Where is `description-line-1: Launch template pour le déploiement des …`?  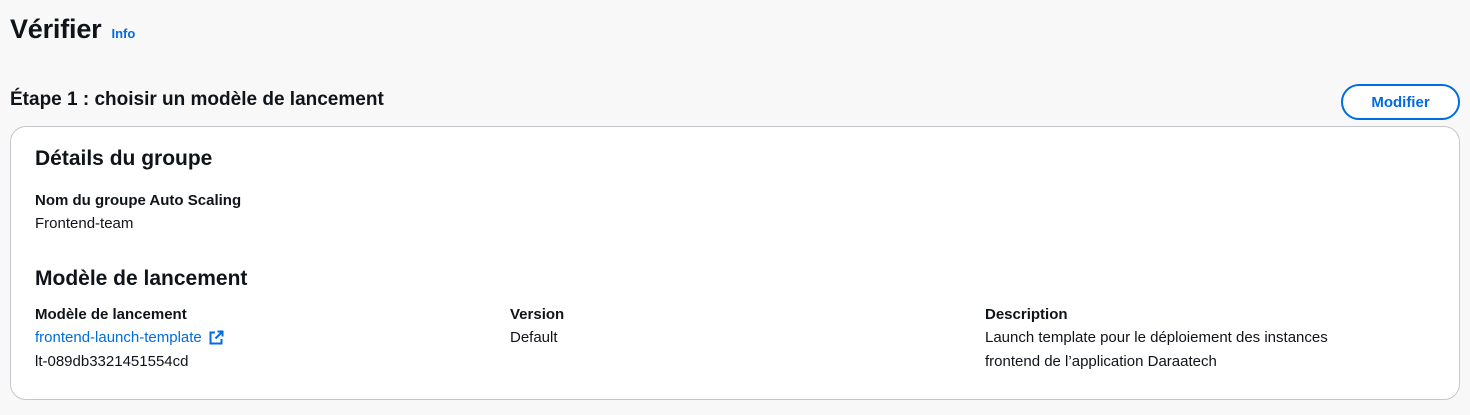 description-line-1: Launch template pour le déploiement des … is located at coordinates (1156, 337).